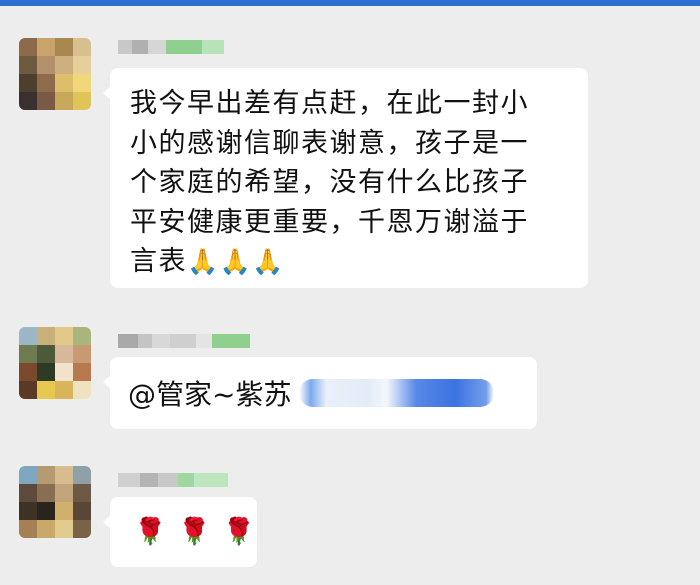  What do you see at coordinates (350, 3) in the screenshot?
I see `top-accent-bar` at bounding box center [350, 3].